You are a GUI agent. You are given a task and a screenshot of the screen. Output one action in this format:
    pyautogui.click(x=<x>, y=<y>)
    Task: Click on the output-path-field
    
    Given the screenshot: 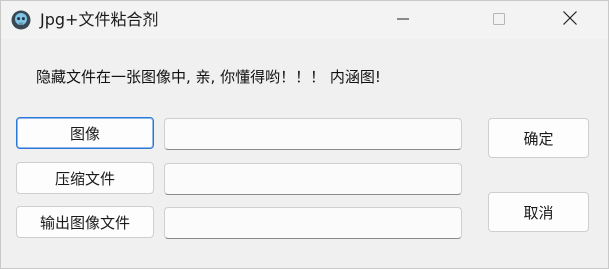 What is the action you would take?
    pyautogui.click(x=313, y=223)
    